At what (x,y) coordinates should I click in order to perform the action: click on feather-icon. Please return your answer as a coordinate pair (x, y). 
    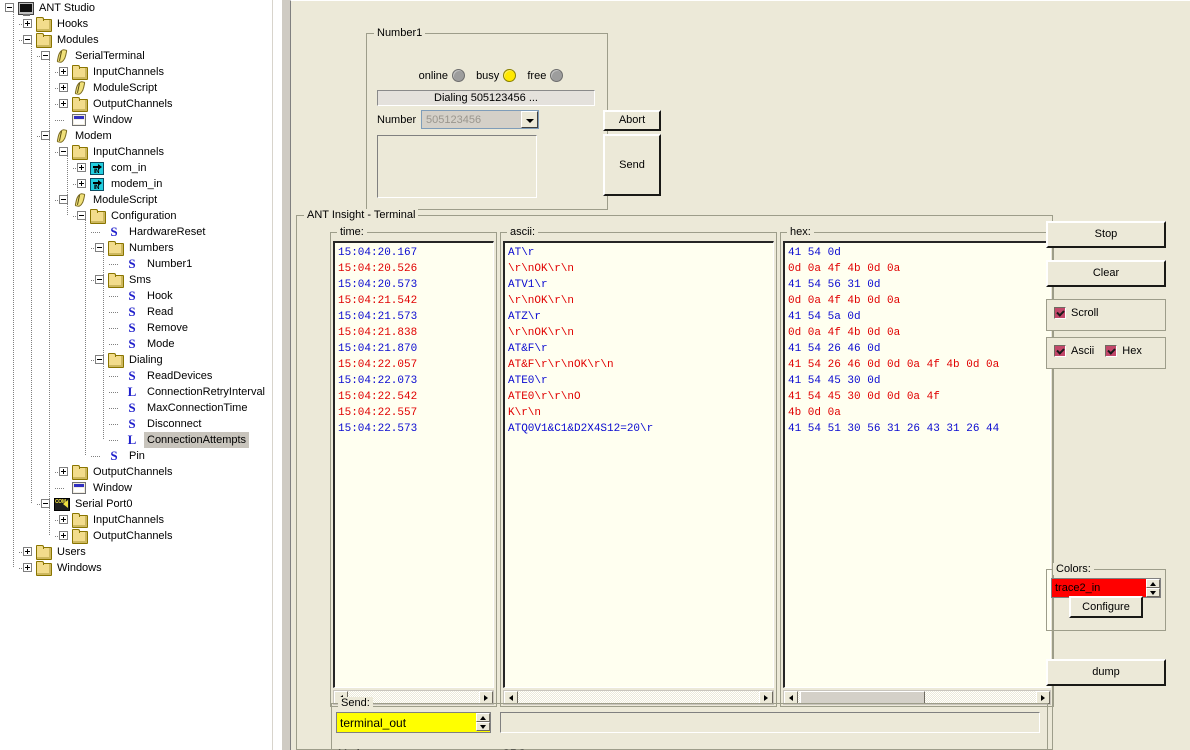
    Looking at the image, I should click on (61, 136).